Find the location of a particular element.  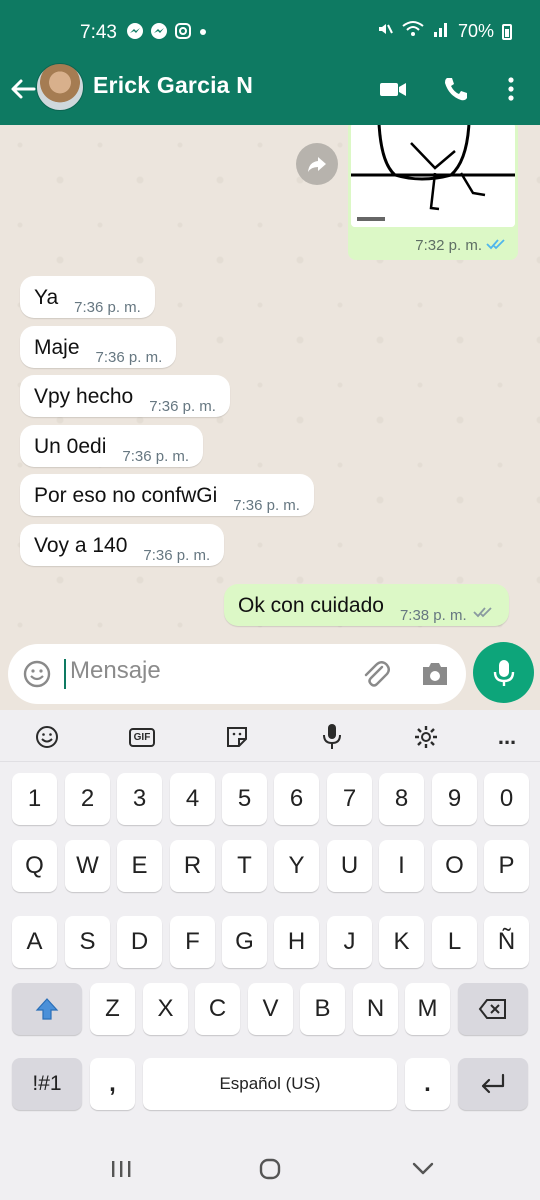

back-arrow-icon is located at coordinates (23, 89).